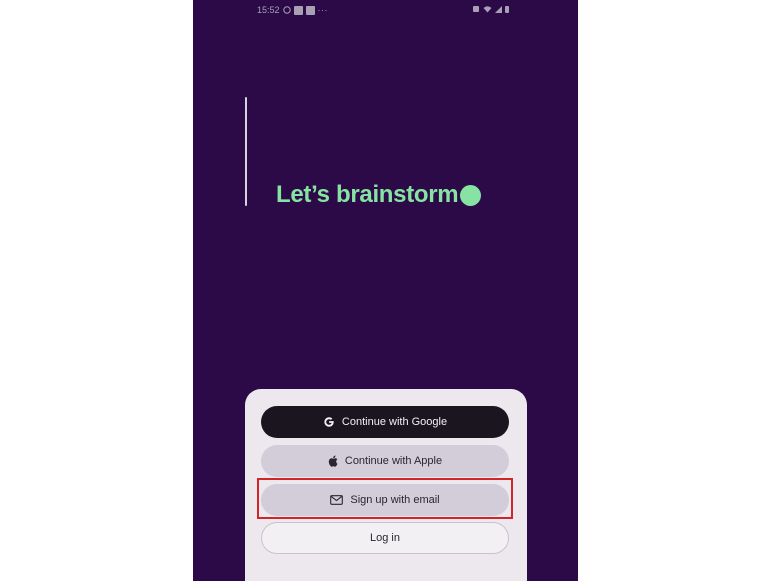 Image resolution: width=768 pixels, height=581 pixels. What do you see at coordinates (471, 195) in the screenshot?
I see `headline-dot-icon` at bounding box center [471, 195].